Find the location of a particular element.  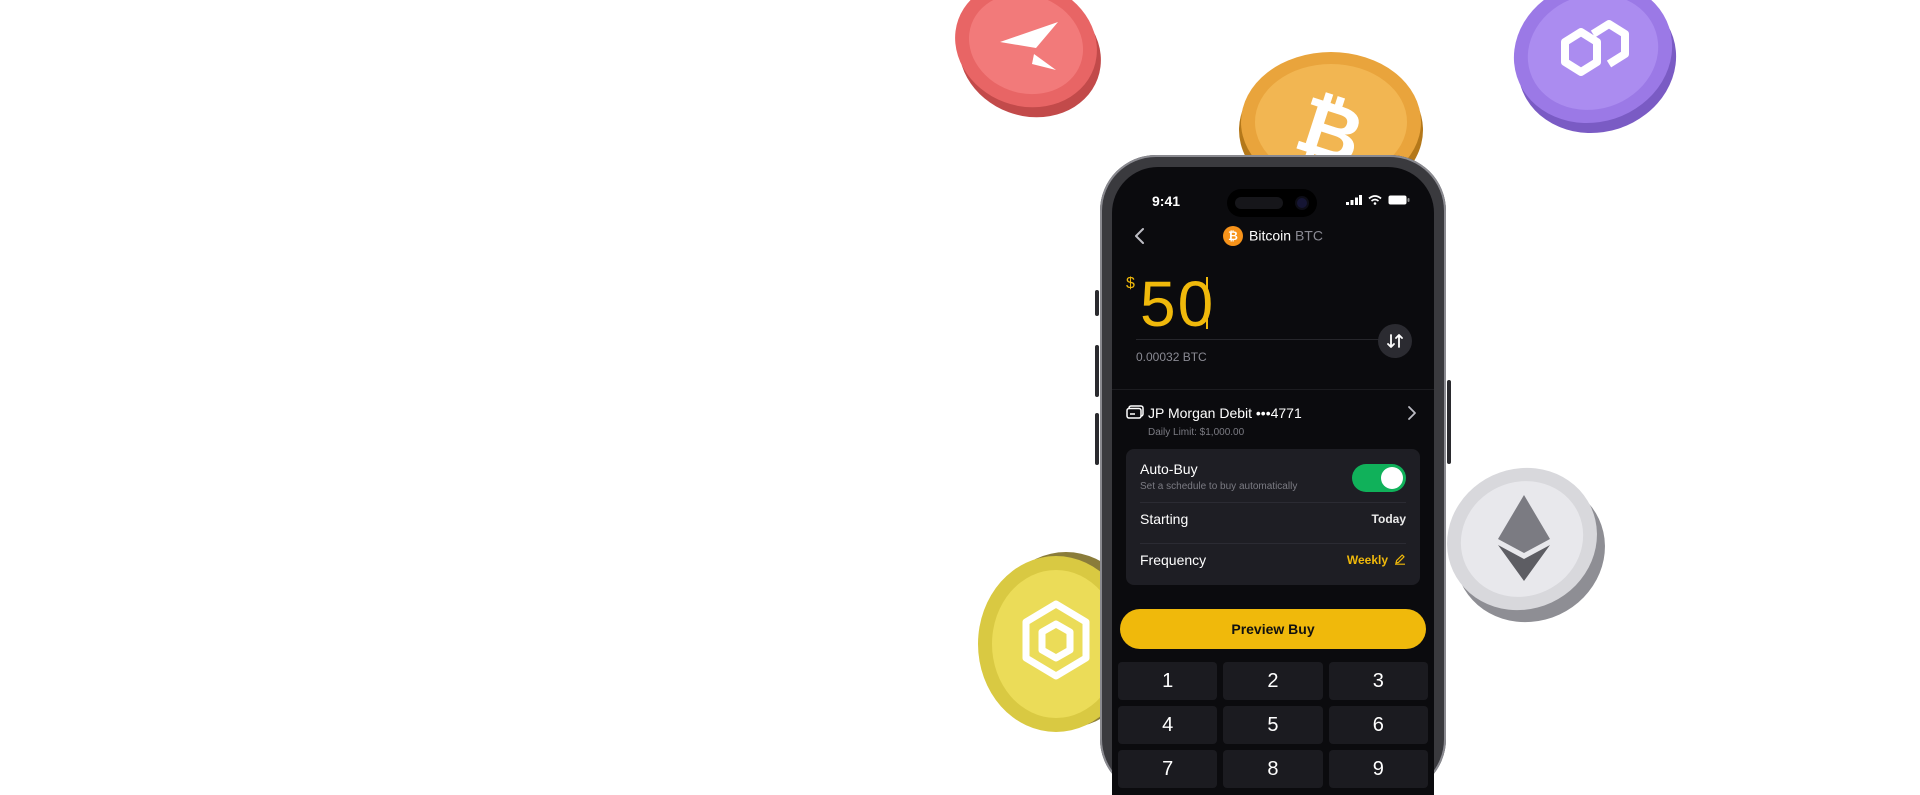

swap-arrows-icon is located at coordinates (1395, 341).